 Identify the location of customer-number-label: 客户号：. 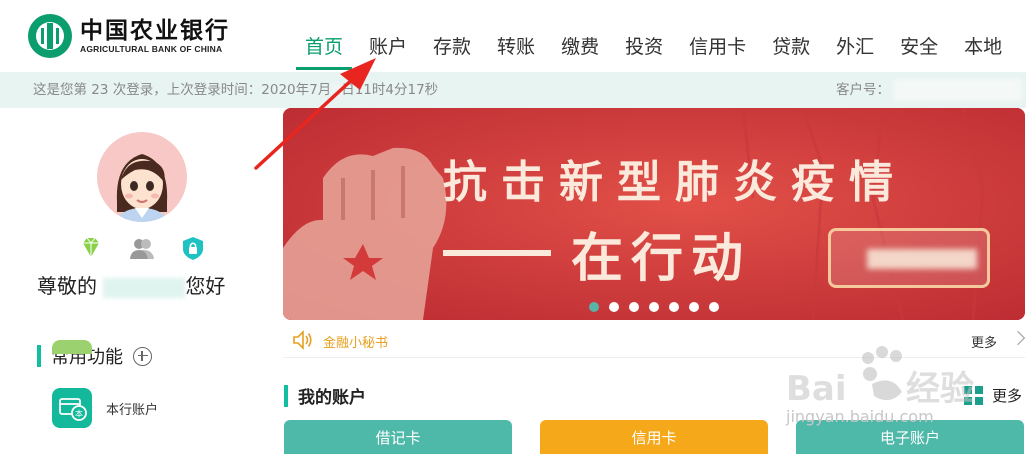
(863, 90).